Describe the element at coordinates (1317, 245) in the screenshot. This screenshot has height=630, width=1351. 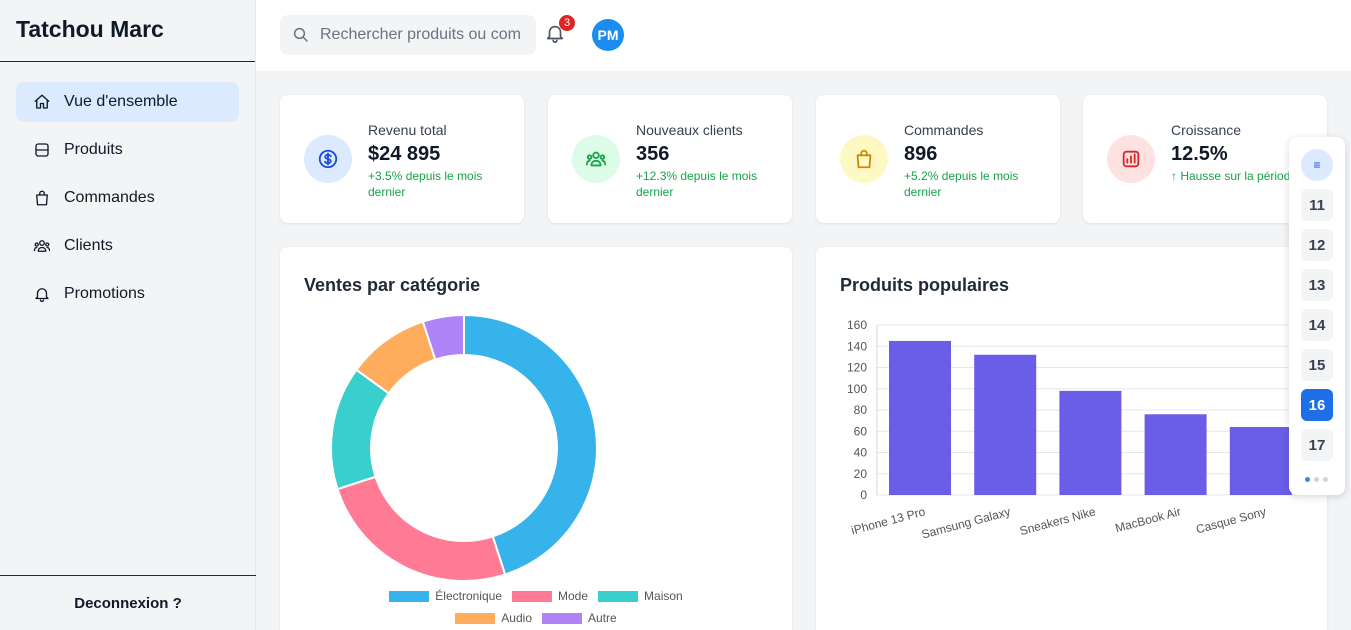
I see `page-button-12: 12` at that location.